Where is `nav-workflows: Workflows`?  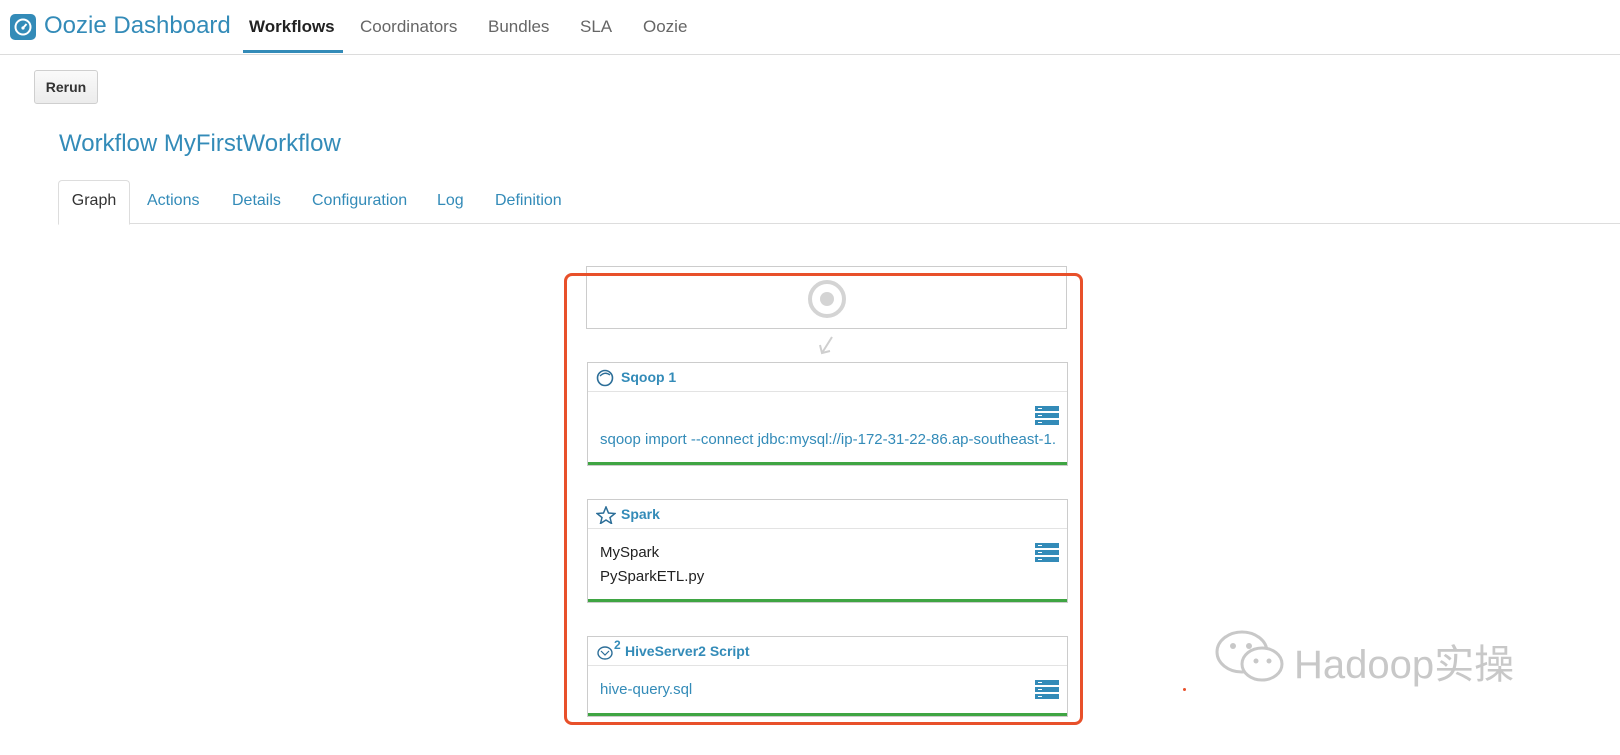 nav-workflows: Workflows is located at coordinates (292, 27).